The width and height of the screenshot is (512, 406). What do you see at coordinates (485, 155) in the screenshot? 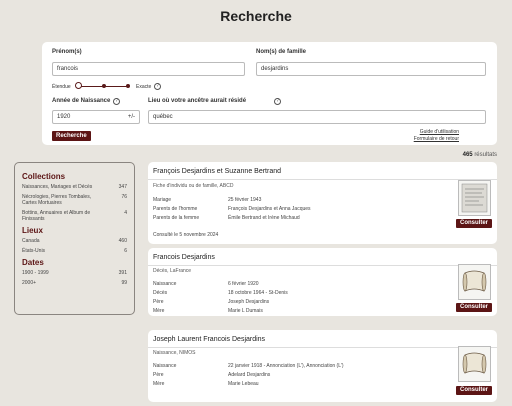
I see `results-count-label: résultats` at bounding box center [485, 155].